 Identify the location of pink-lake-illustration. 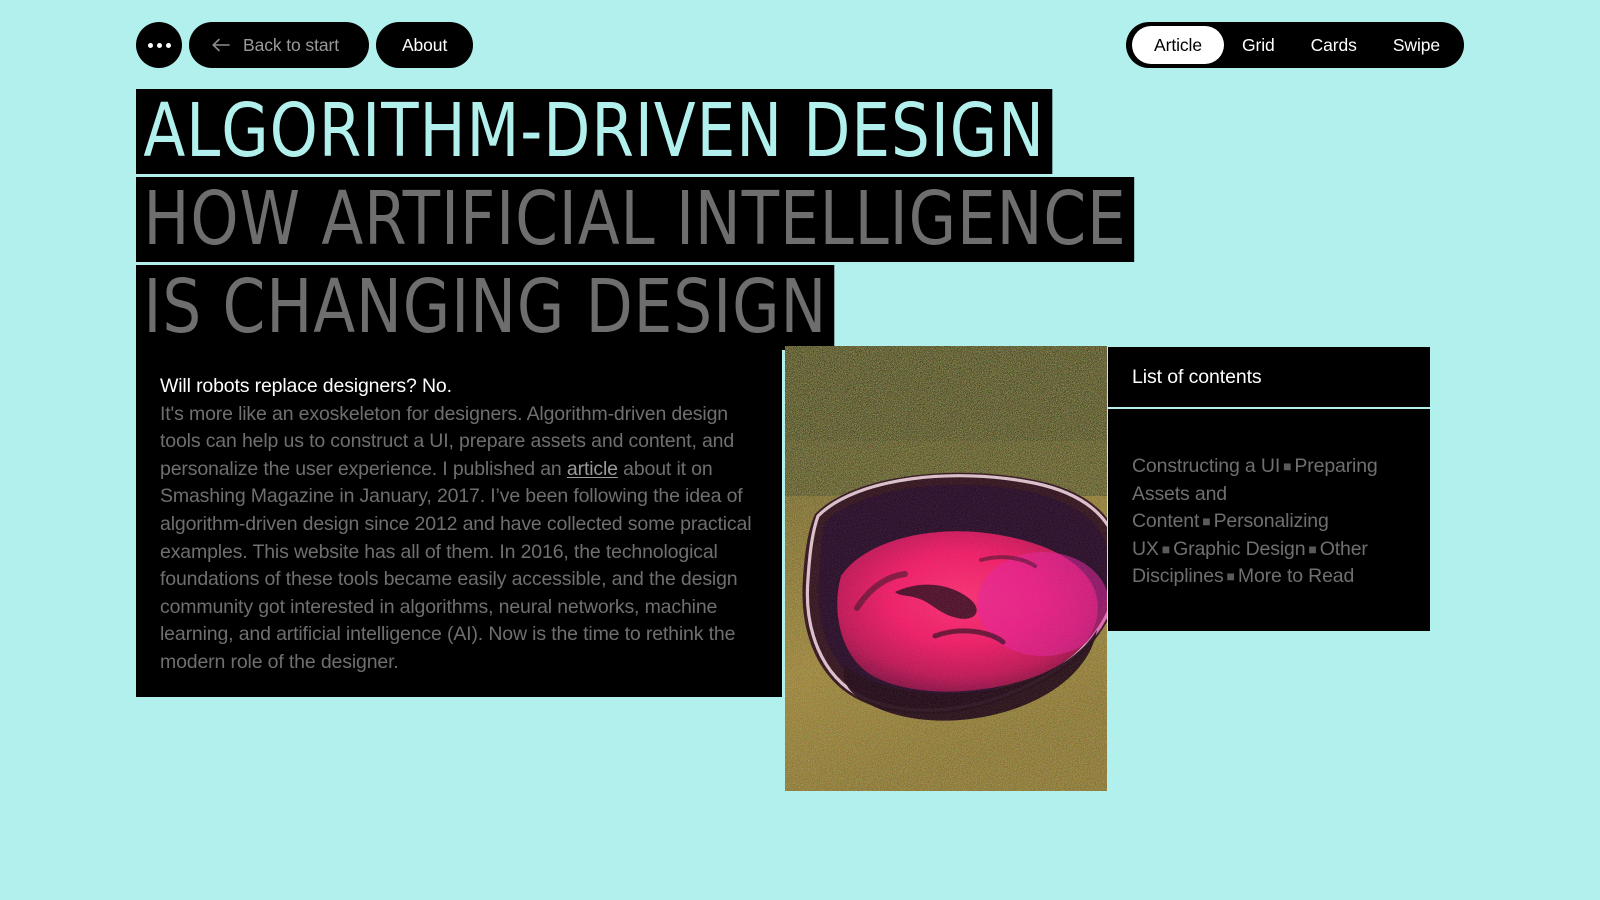
(946, 568).